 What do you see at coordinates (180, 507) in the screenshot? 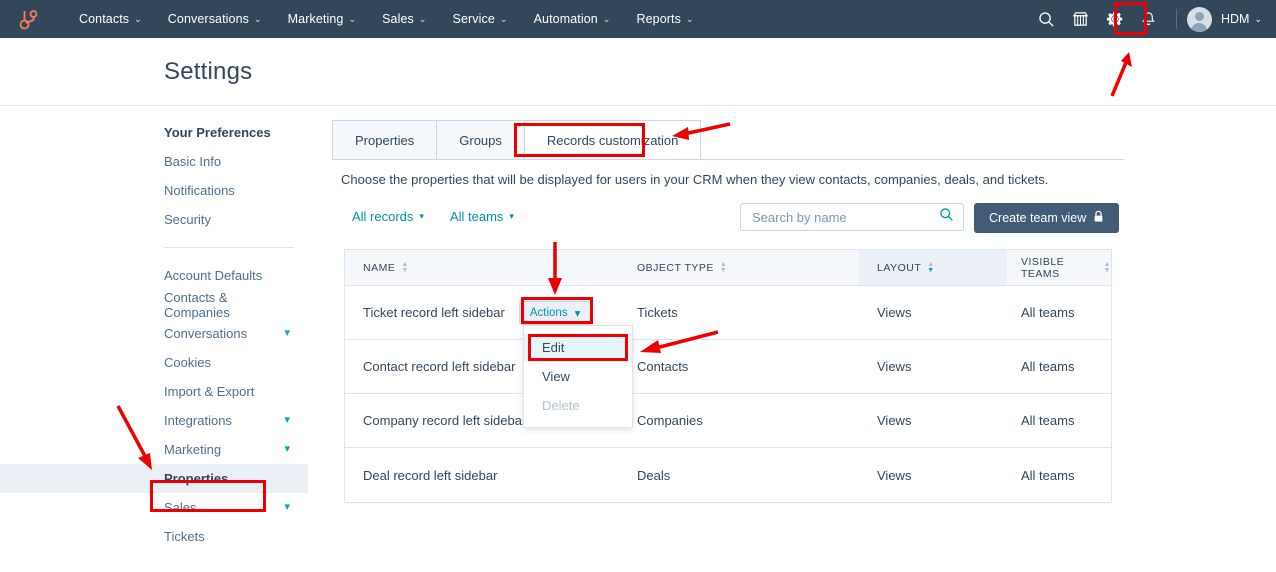
I see `sidebar-item-label: Sales` at bounding box center [180, 507].